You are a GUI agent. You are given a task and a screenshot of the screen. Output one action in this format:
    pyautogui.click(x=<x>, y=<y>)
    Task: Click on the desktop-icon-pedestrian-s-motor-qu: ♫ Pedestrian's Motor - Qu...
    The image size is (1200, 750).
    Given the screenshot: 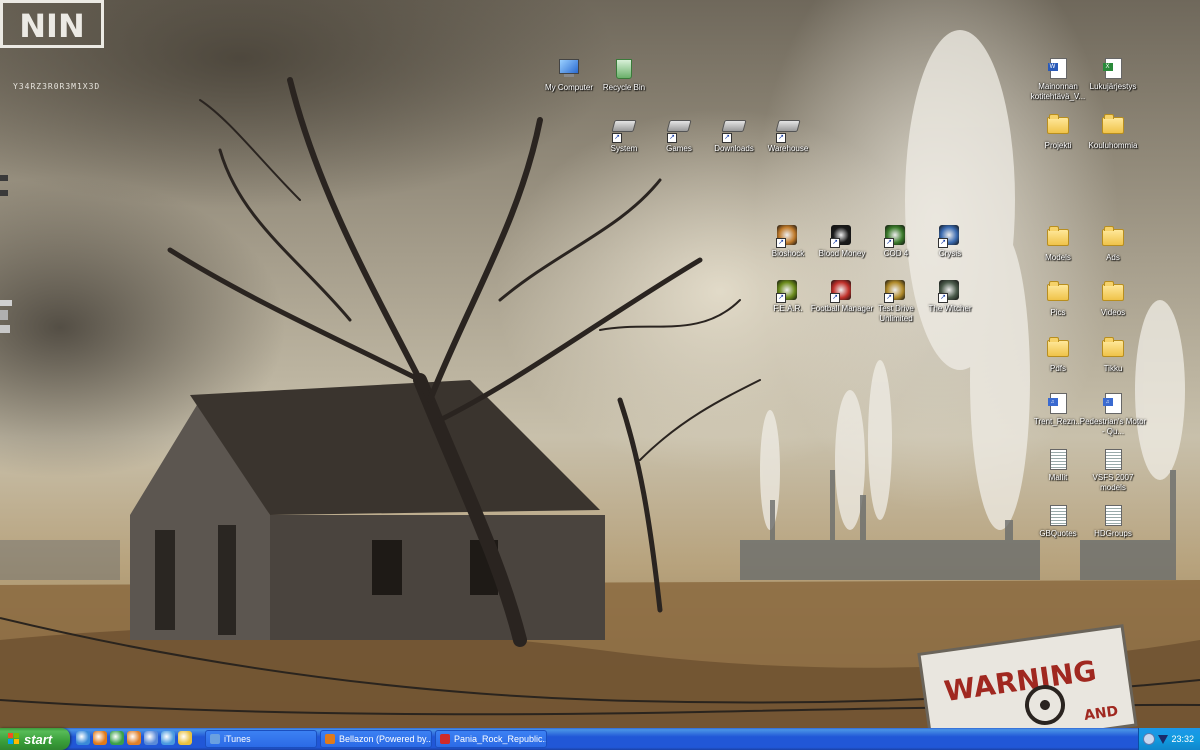 What is the action you would take?
    pyautogui.click(x=1113, y=414)
    